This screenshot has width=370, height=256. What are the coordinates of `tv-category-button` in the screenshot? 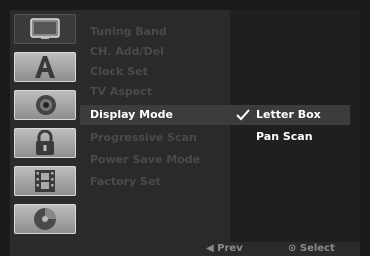 It's located at (45, 29).